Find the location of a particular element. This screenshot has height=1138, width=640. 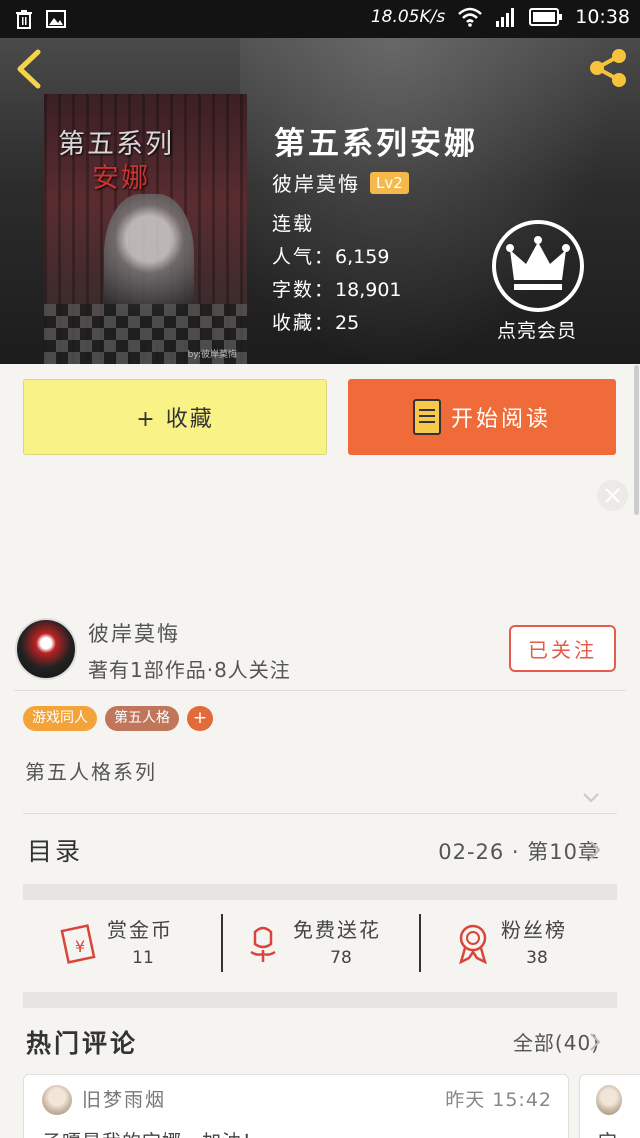

author-name: 彼岸莫悔 is located at coordinates (316, 182).